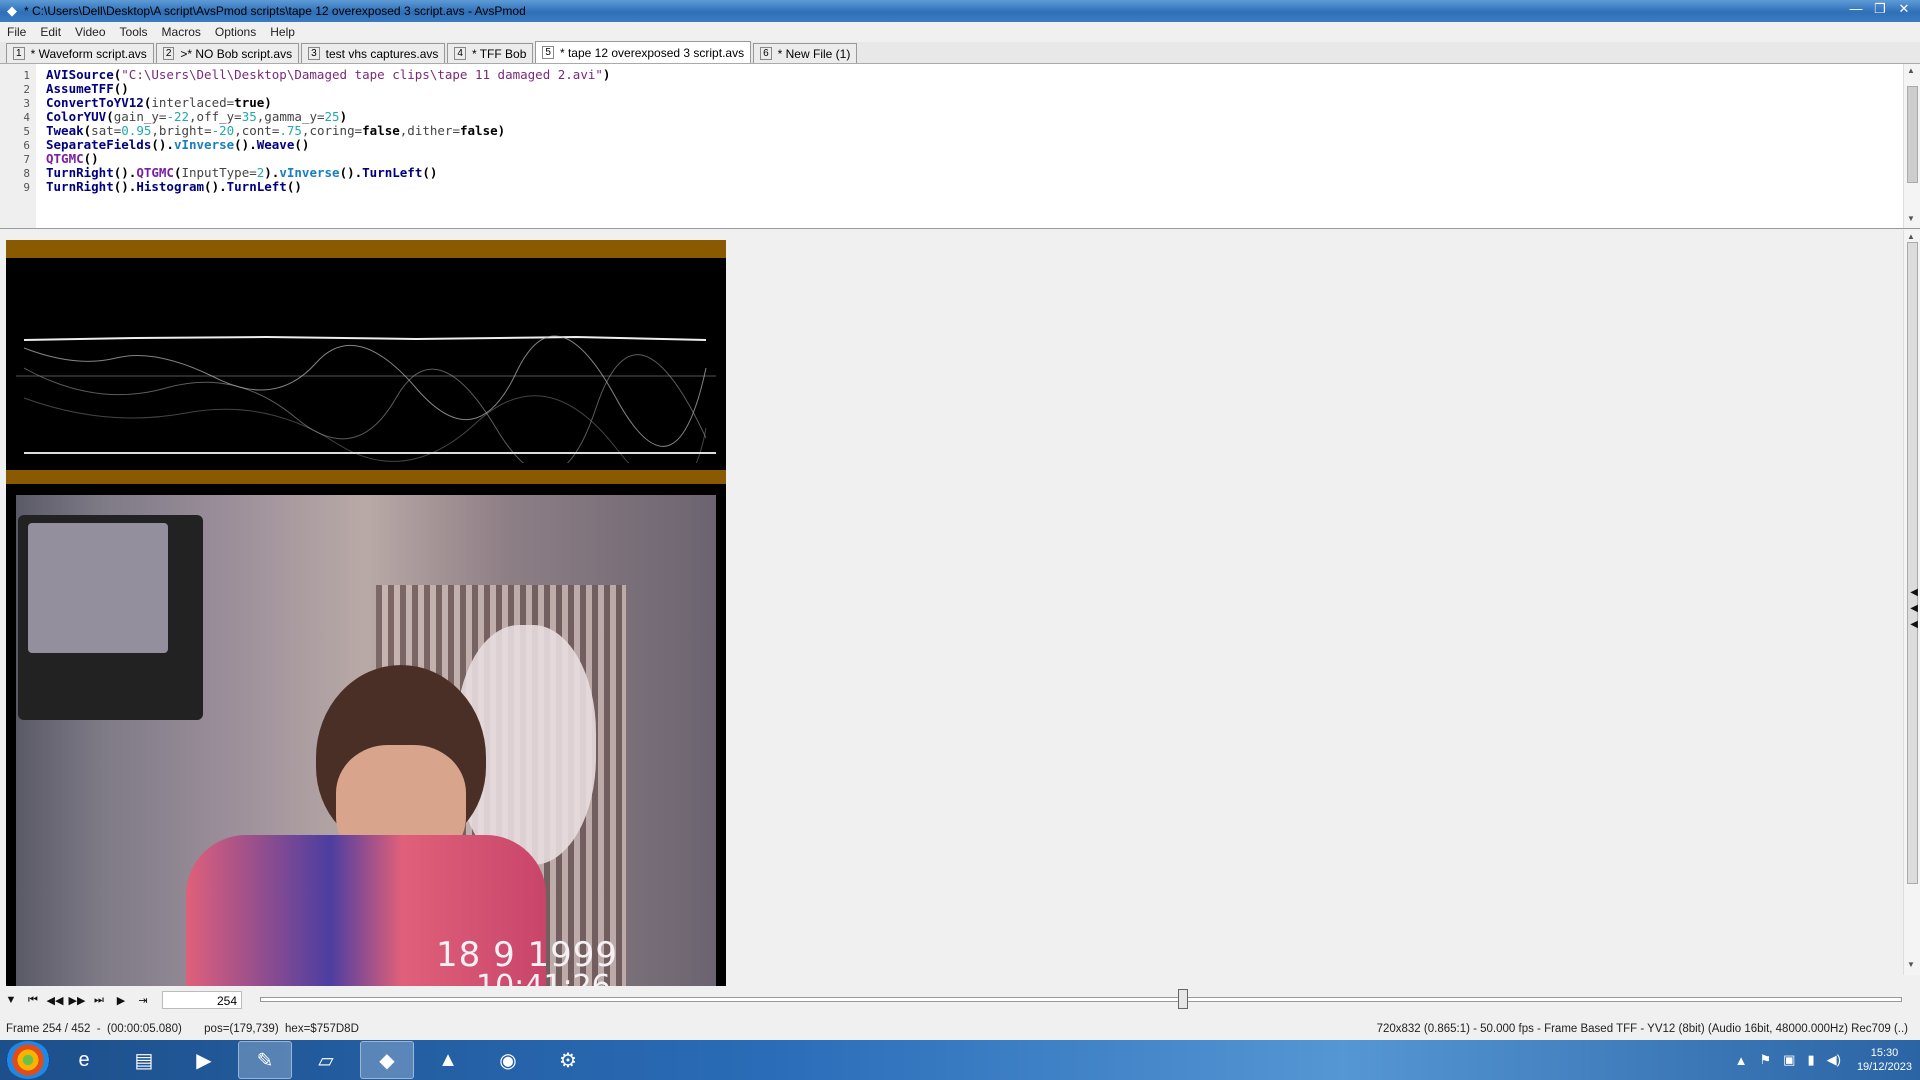  Describe the element at coordinates (72, 158) in the screenshot. I see `code-line-7: QTGMC()` at that location.